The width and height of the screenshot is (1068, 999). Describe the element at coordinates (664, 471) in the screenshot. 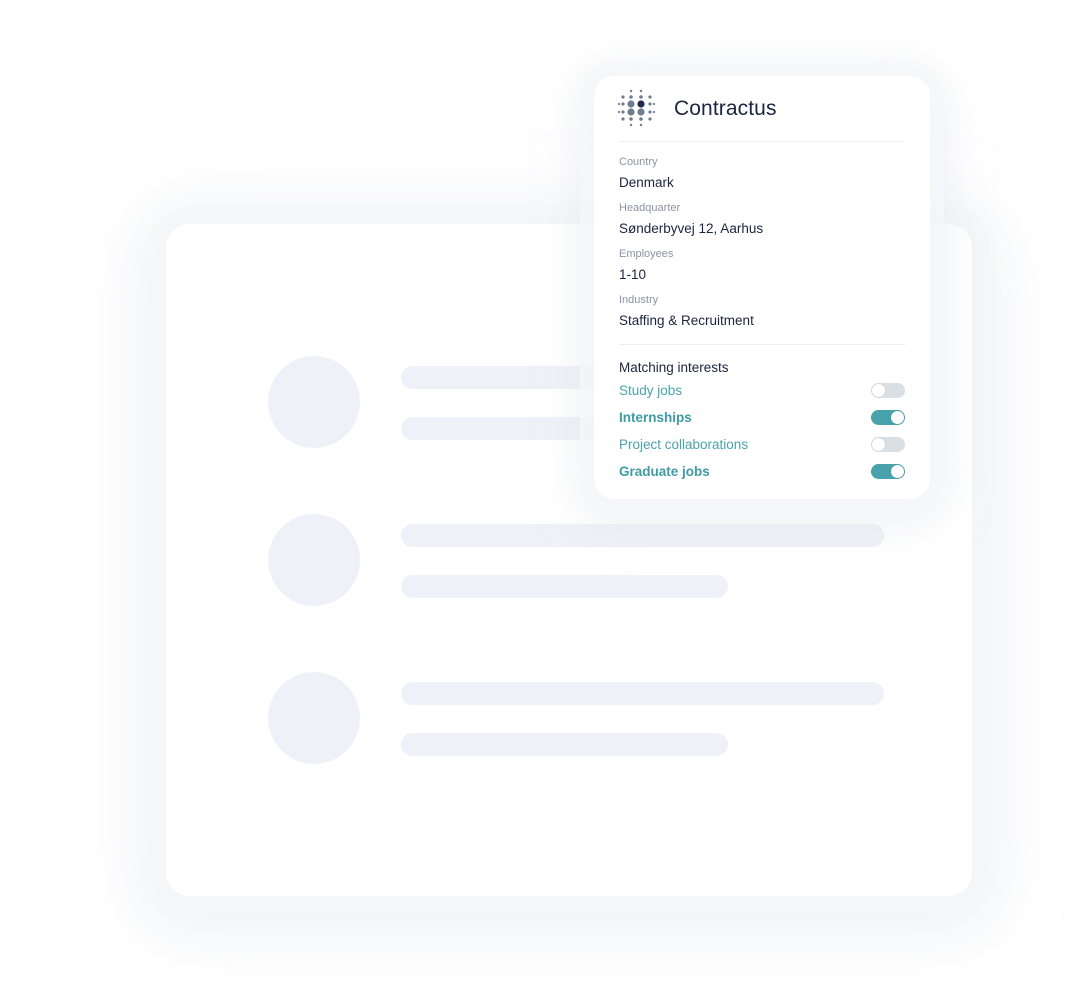

I see `interest-label: Graduate jobs` at that location.